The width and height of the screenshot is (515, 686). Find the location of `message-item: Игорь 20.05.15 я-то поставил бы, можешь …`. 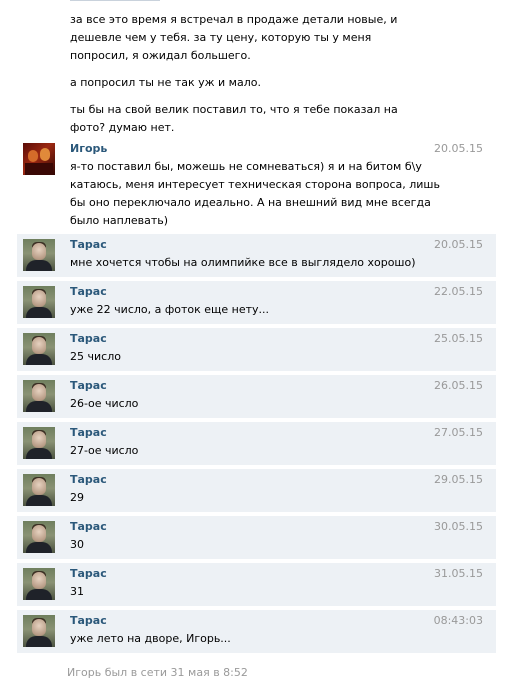

message-item: Игорь 20.05.15 я-то поставил бы, можешь … is located at coordinates (256, 184).